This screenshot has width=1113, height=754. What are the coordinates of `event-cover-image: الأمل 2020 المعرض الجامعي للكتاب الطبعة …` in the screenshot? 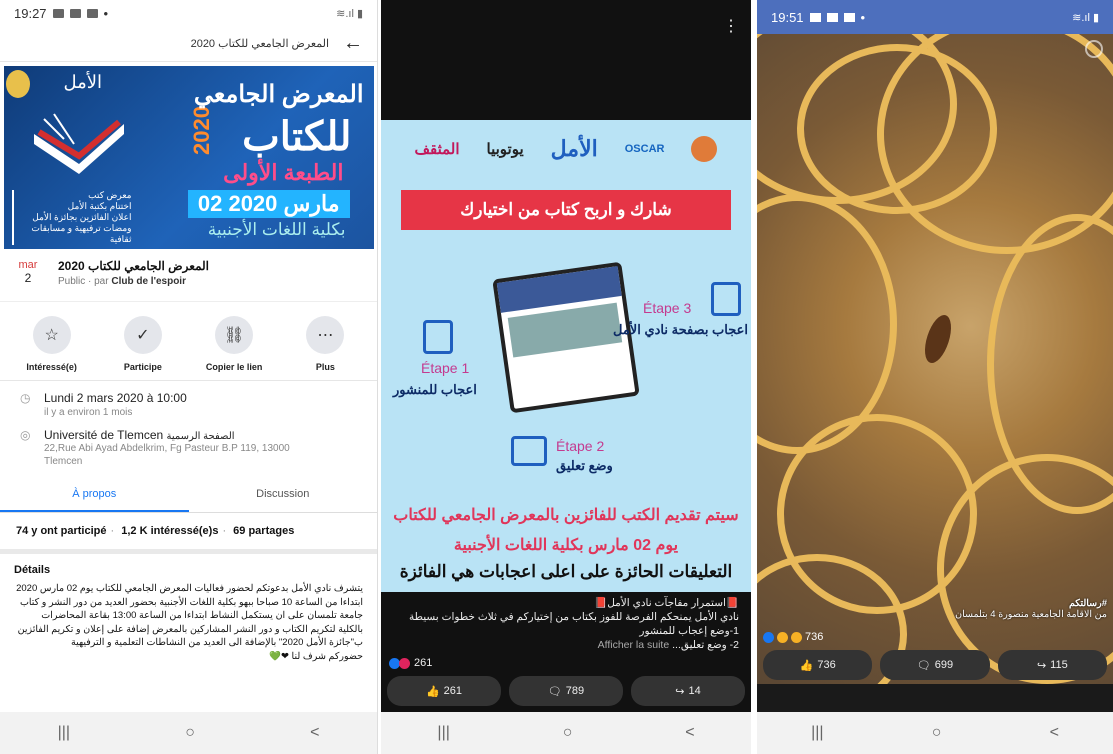 It's located at (188, 157).